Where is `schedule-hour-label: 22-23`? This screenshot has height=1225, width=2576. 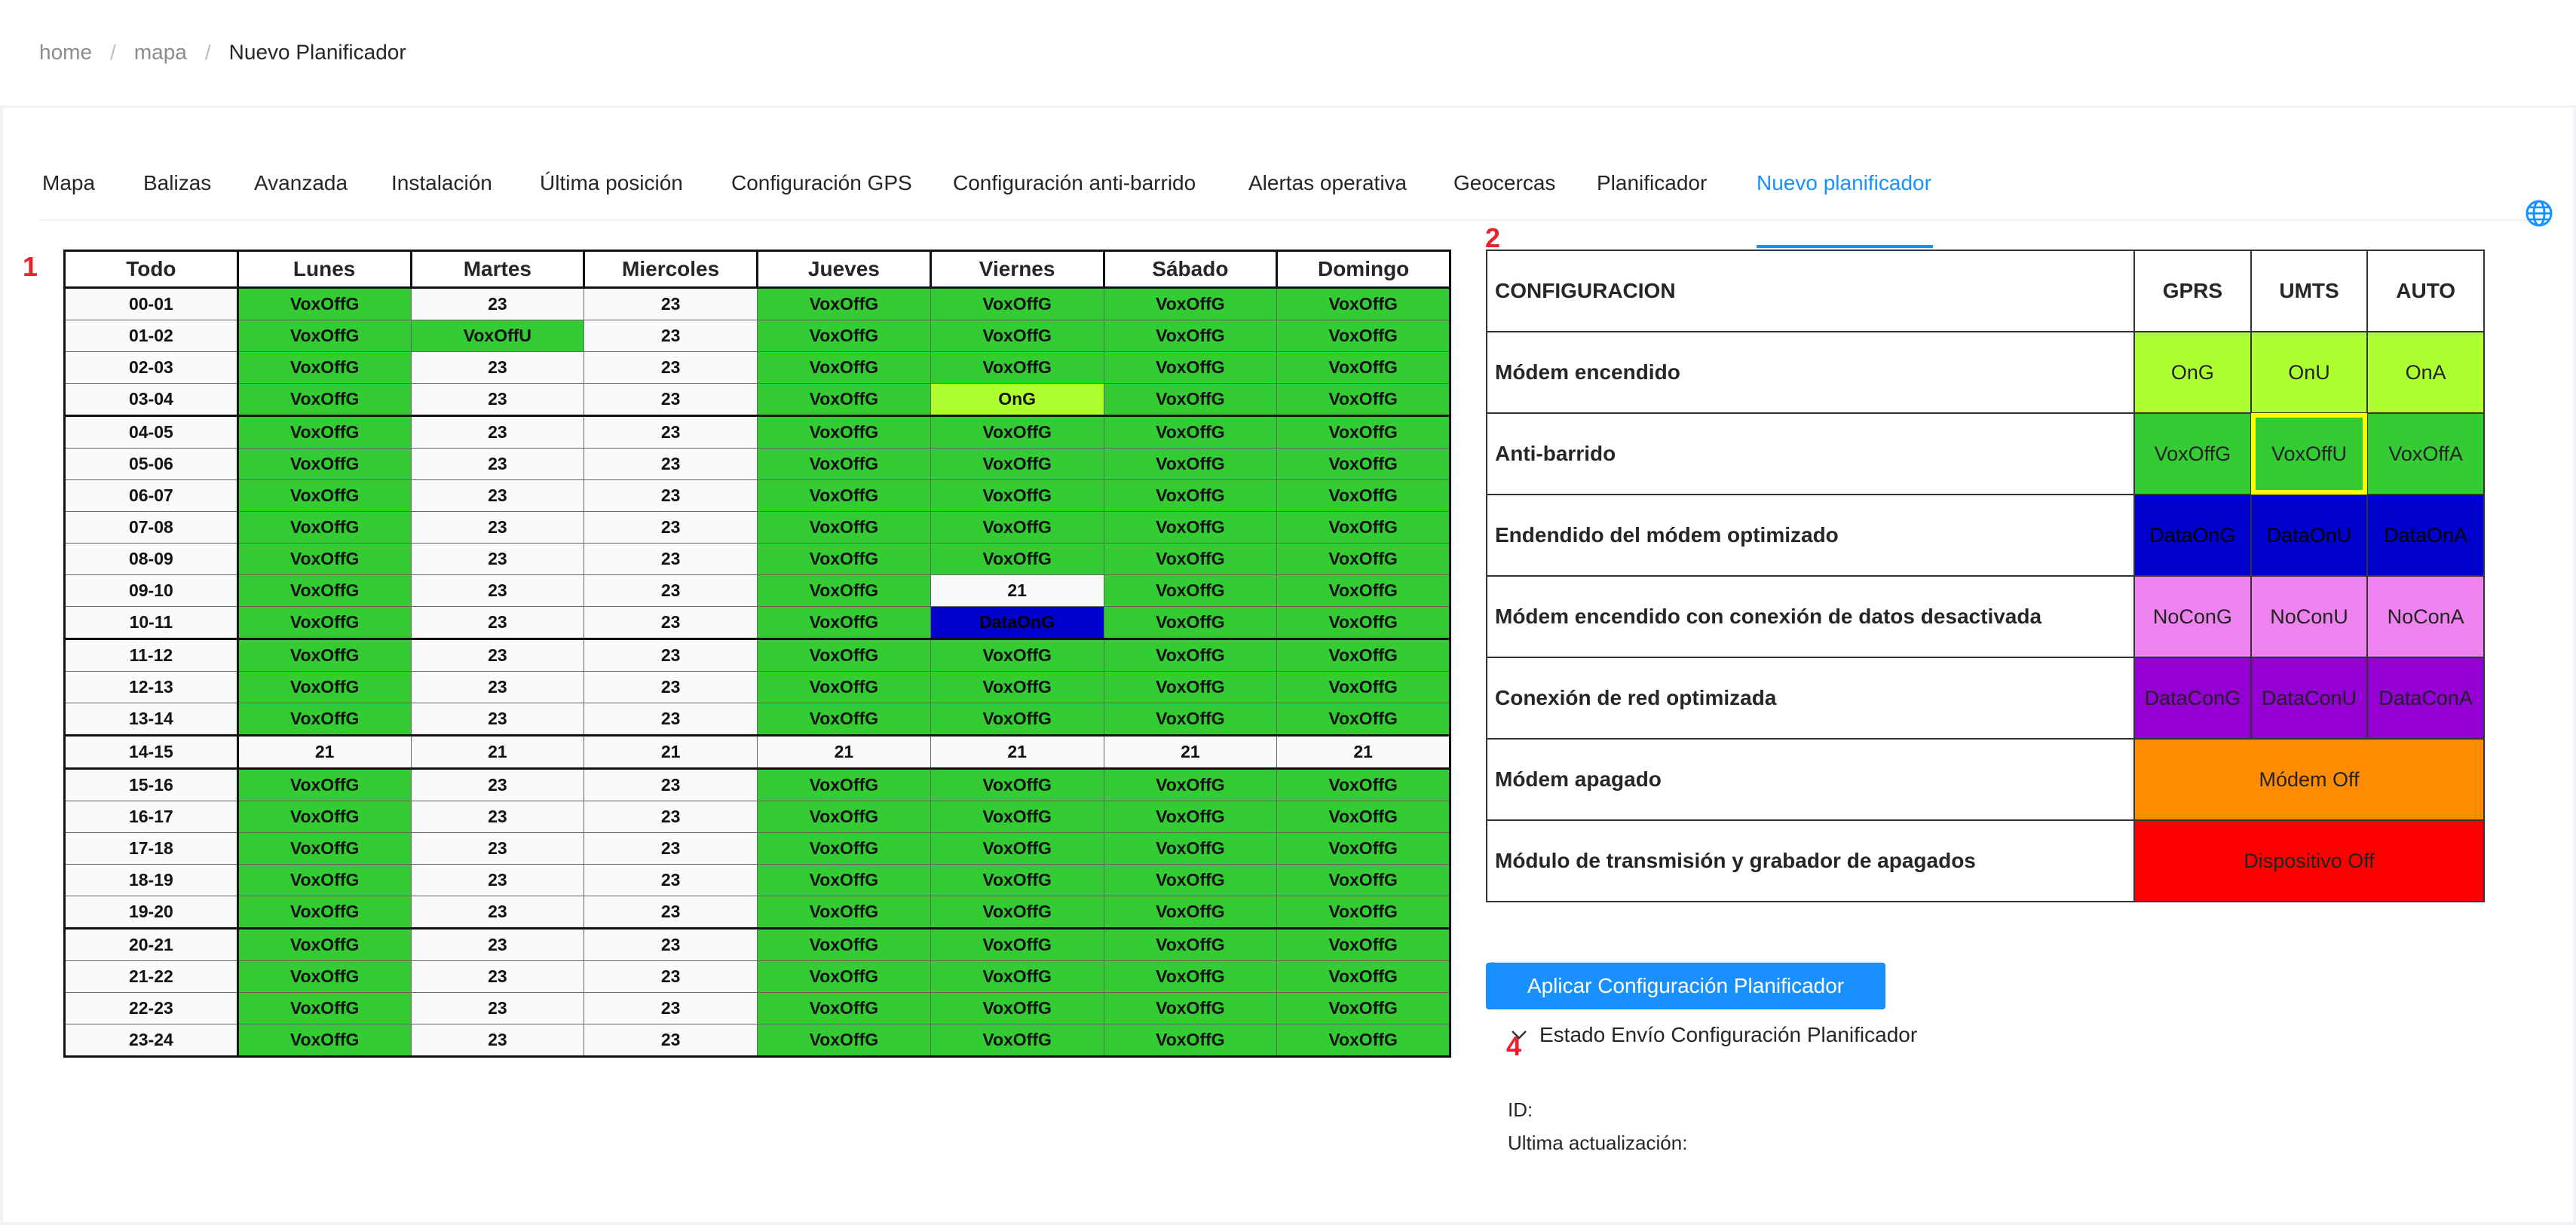
schedule-hour-label: 22-23 is located at coordinates (151, 1008).